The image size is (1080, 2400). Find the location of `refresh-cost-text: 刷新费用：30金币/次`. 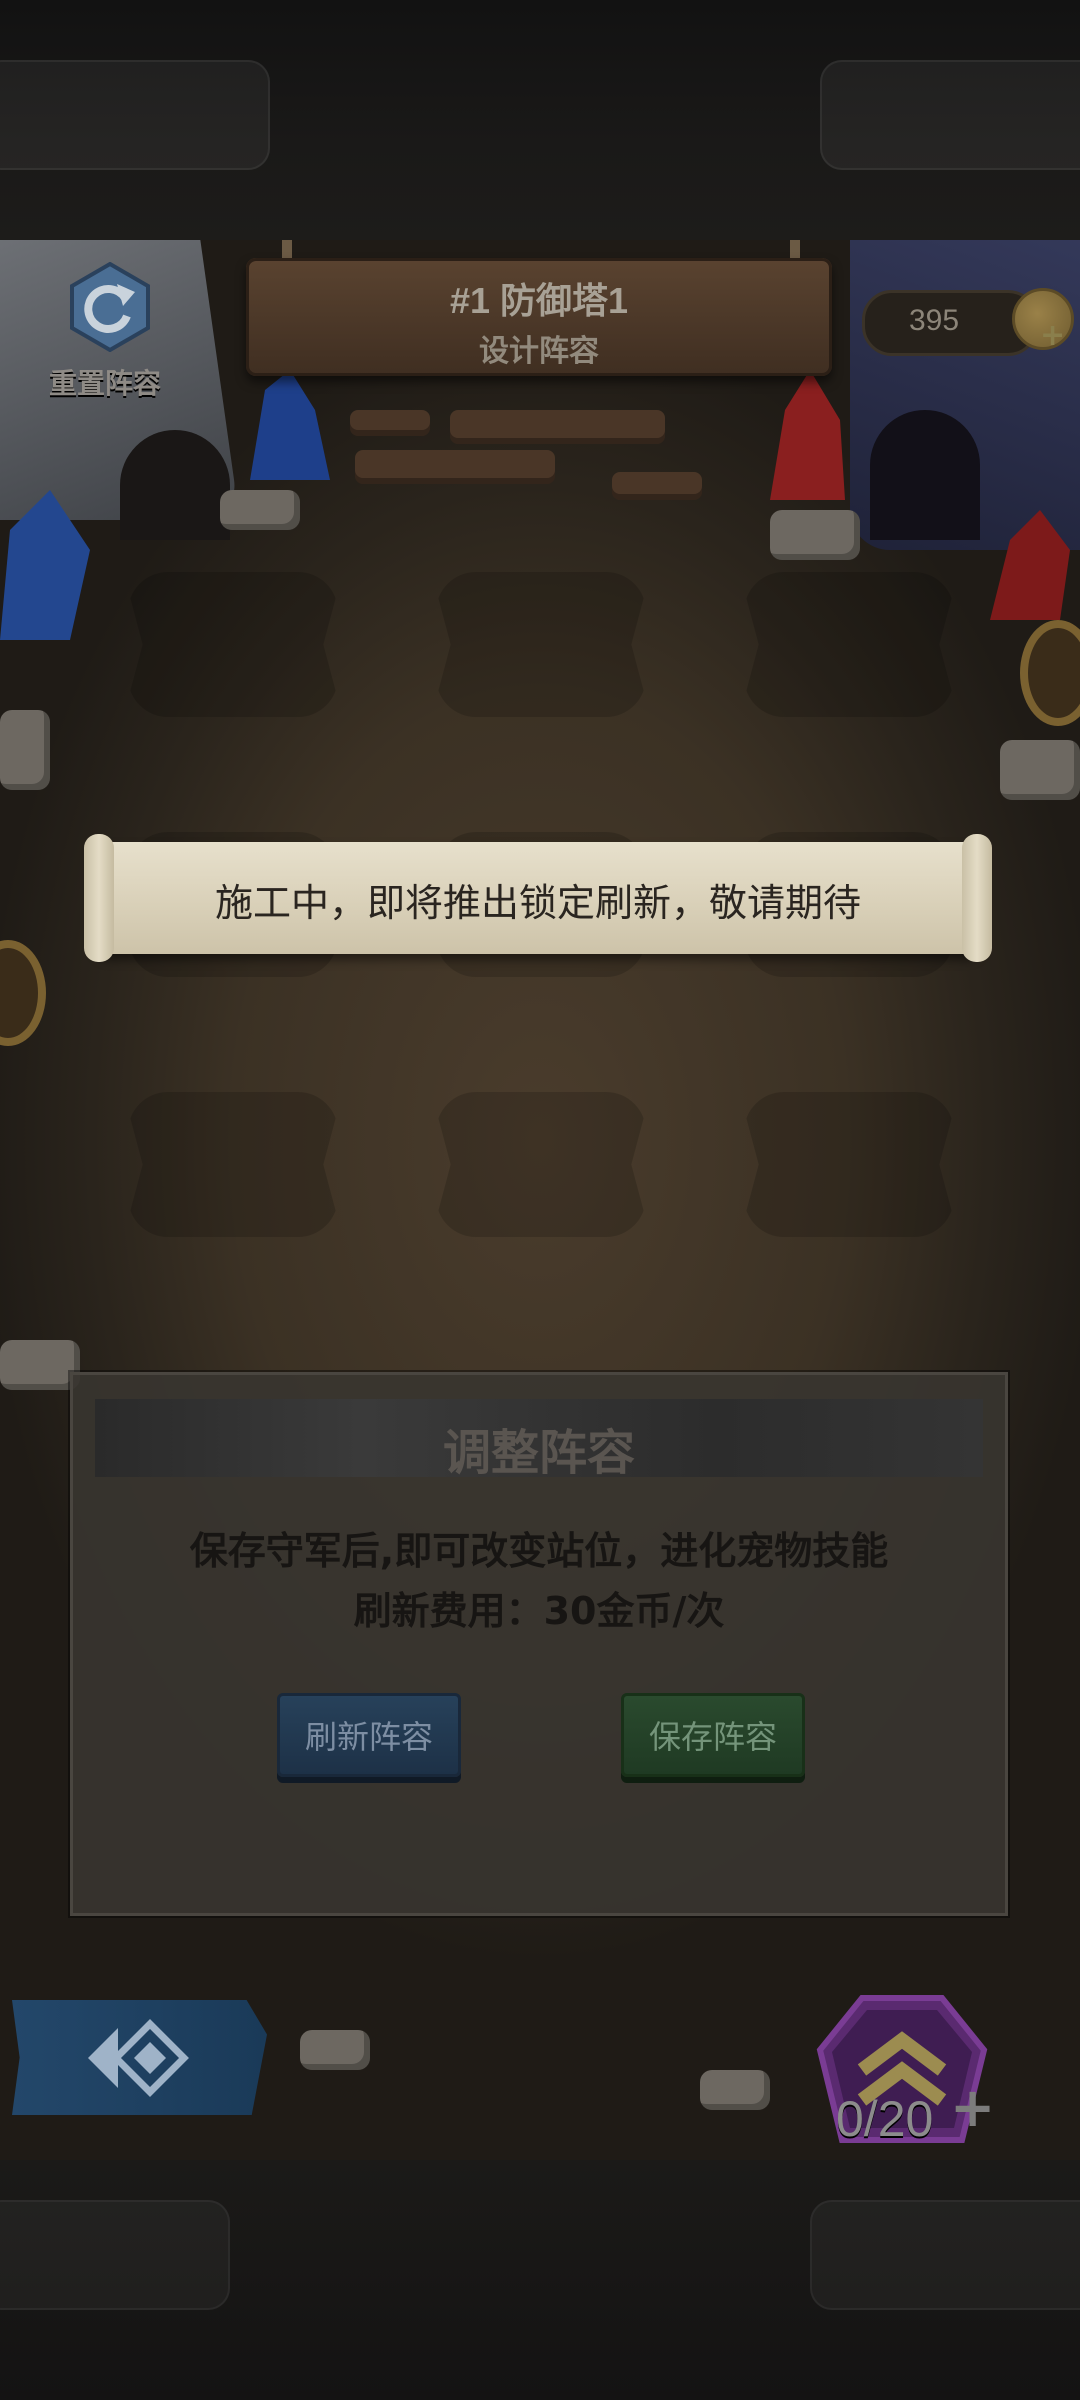

refresh-cost-text: 刷新费用：30金币/次 is located at coordinates (539, 1611).